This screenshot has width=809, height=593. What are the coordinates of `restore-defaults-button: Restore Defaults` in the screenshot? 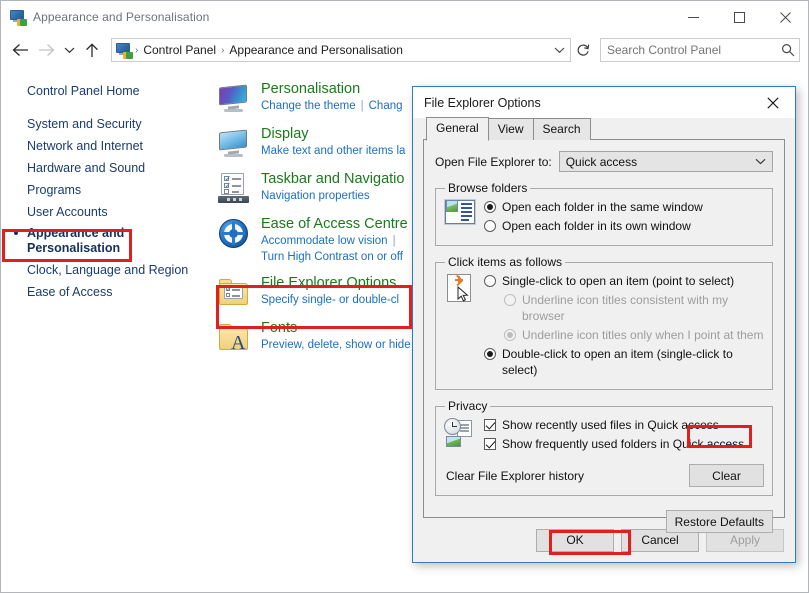 It's located at (719, 521).